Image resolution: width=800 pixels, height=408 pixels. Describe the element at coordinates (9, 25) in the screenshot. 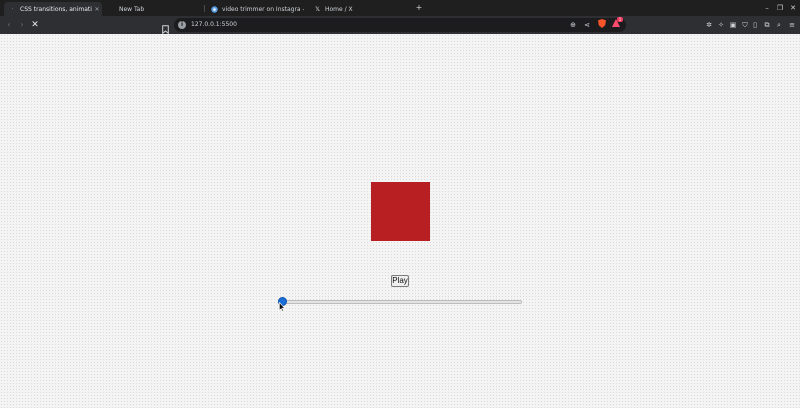

I see `back-button: ‹` at that location.